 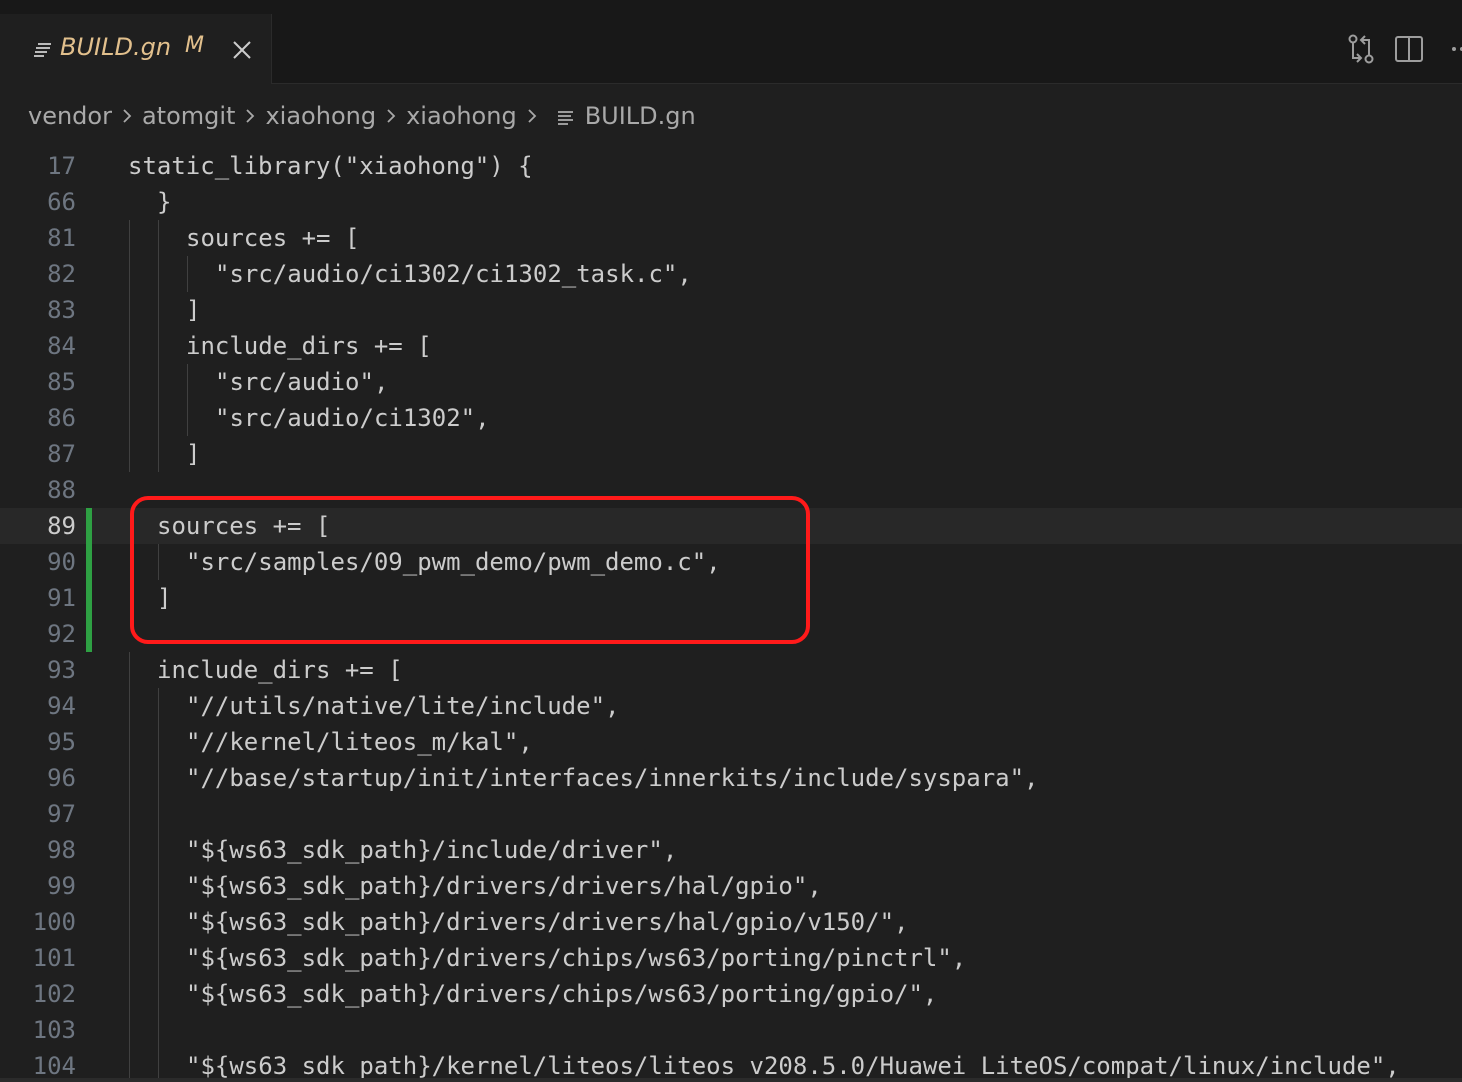 What do you see at coordinates (61, 166) in the screenshot?
I see `line-number: 17` at bounding box center [61, 166].